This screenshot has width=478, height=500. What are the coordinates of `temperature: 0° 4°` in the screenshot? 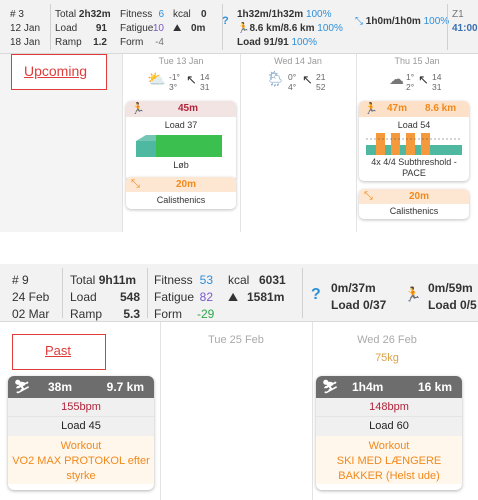 It's located at (292, 82).